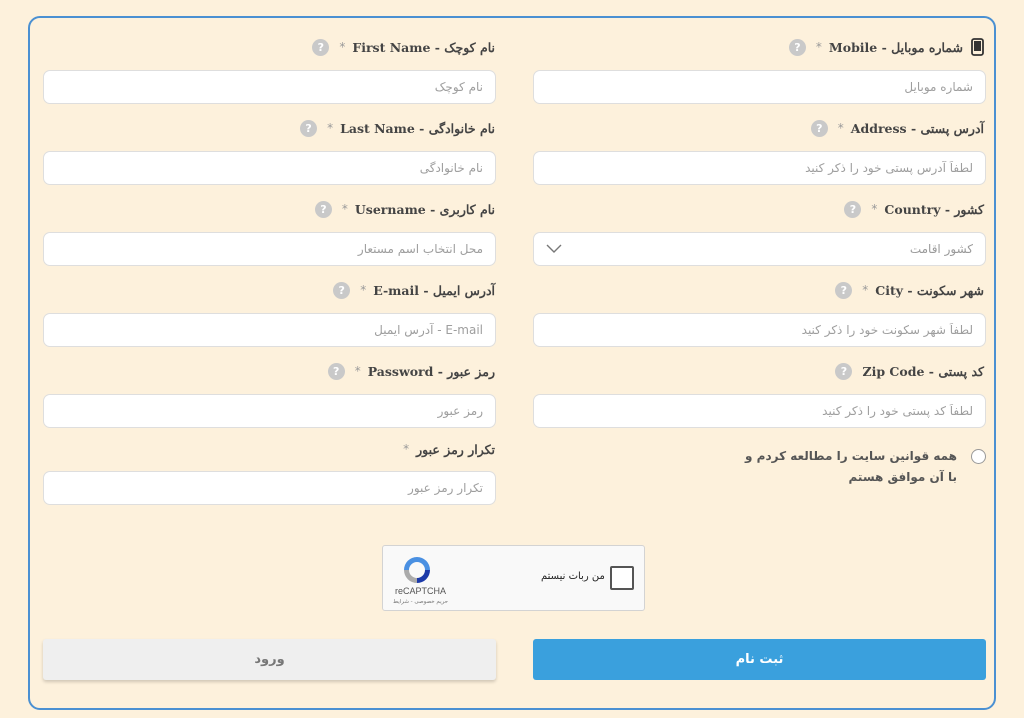 The height and width of the screenshot is (718, 1024). I want to click on zip-label: ? Zip Code - کد پستی, so click(909, 371).